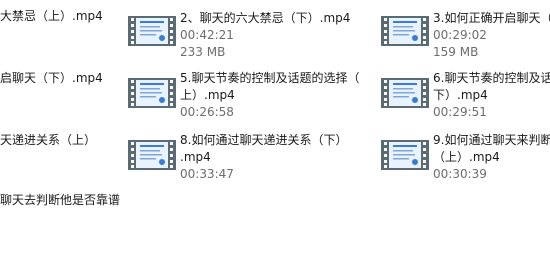 This screenshot has height=262, width=550. I want to click on file-tile-4: 启聊天（下）.mp4, so click(60, 99).